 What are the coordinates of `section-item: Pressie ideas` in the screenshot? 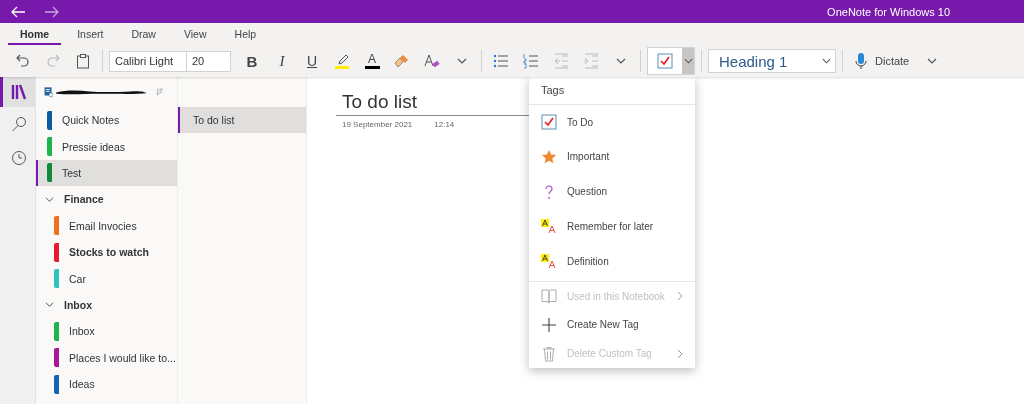 It's located at (106, 146).